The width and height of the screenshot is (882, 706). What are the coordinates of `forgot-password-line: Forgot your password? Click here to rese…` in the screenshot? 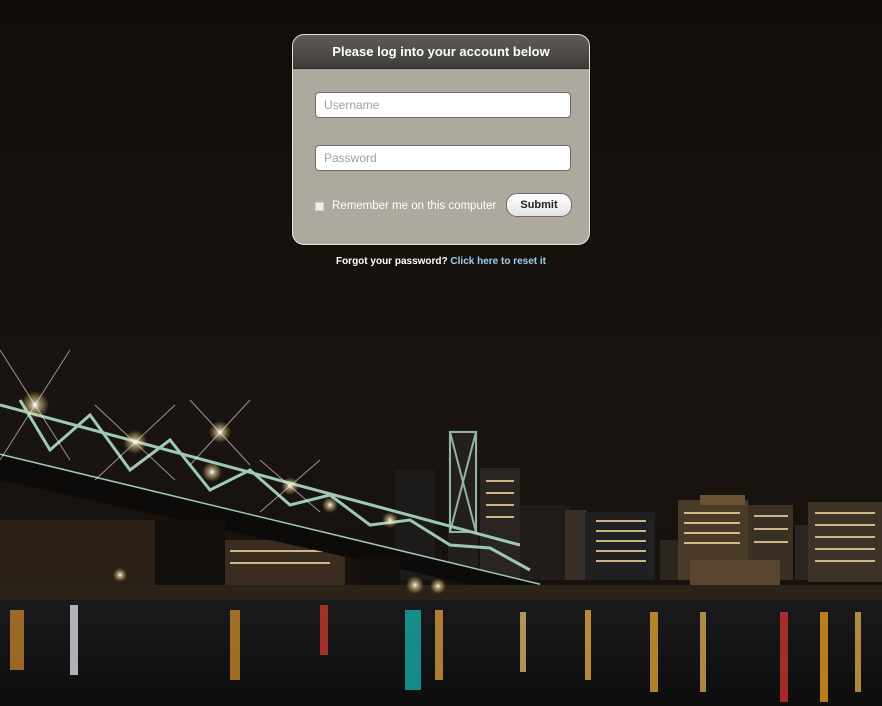 It's located at (441, 261).